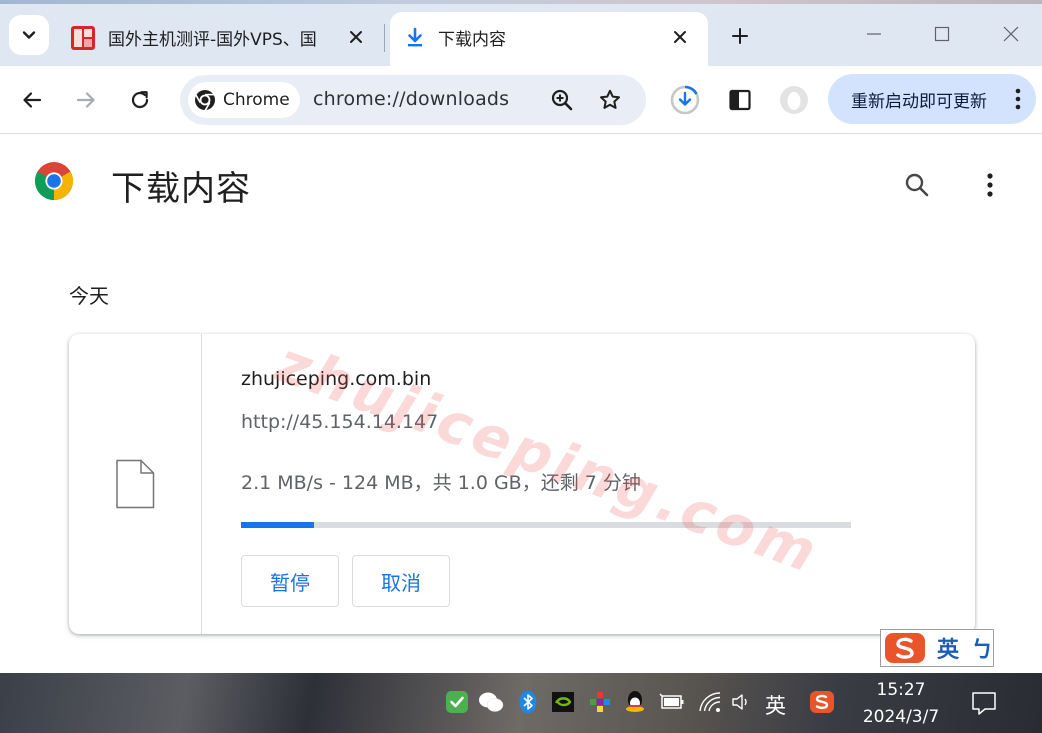 The height and width of the screenshot is (733, 1042). What do you see at coordinates (401, 581) in the screenshot?
I see `cancel-button: 取消` at bounding box center [401, 581].